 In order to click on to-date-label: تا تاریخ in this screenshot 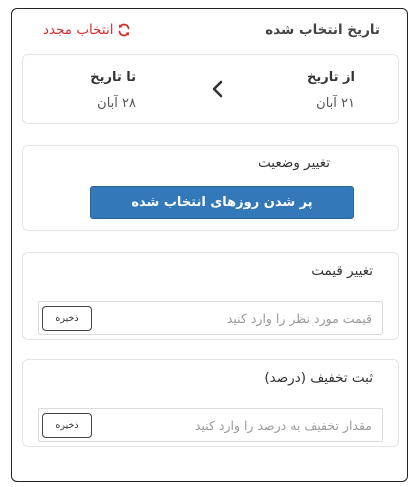, I will do `click(113, 77)`.